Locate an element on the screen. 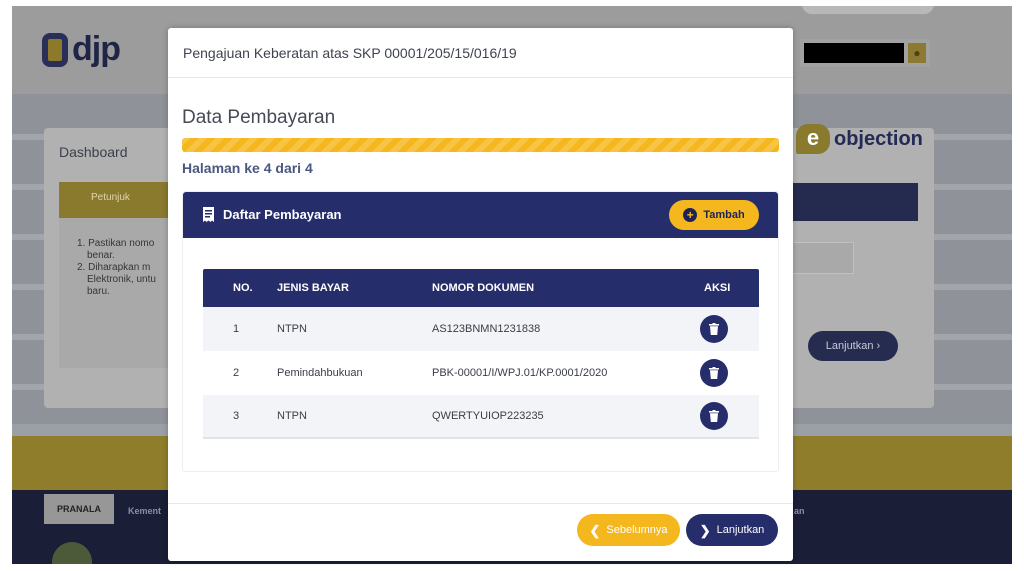  table-row: 1 NTPN AS123BNMN1231838 is located at coordinates (481, 329).